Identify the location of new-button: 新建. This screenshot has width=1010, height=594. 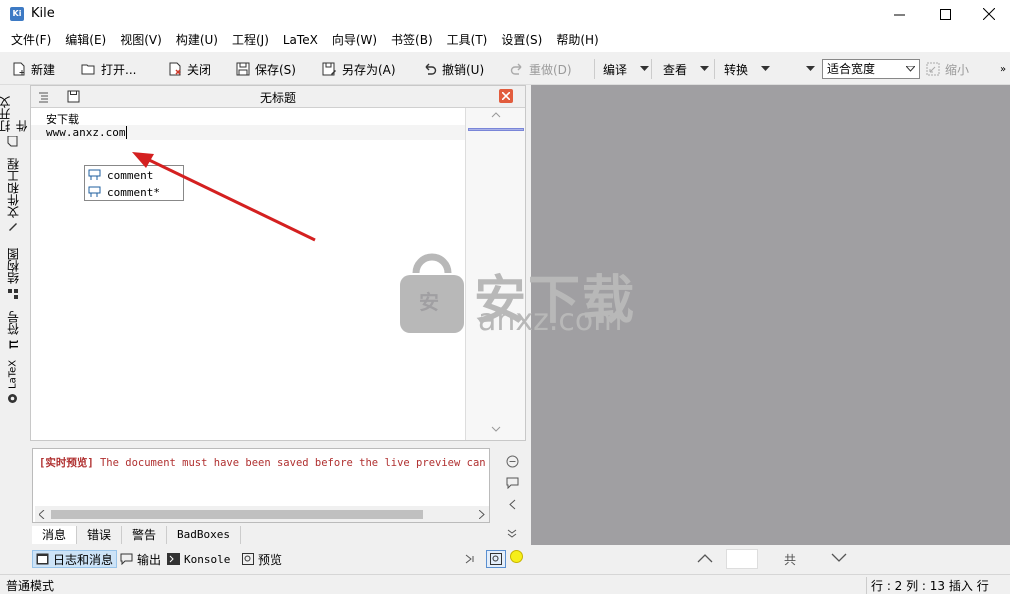
(33, 69).